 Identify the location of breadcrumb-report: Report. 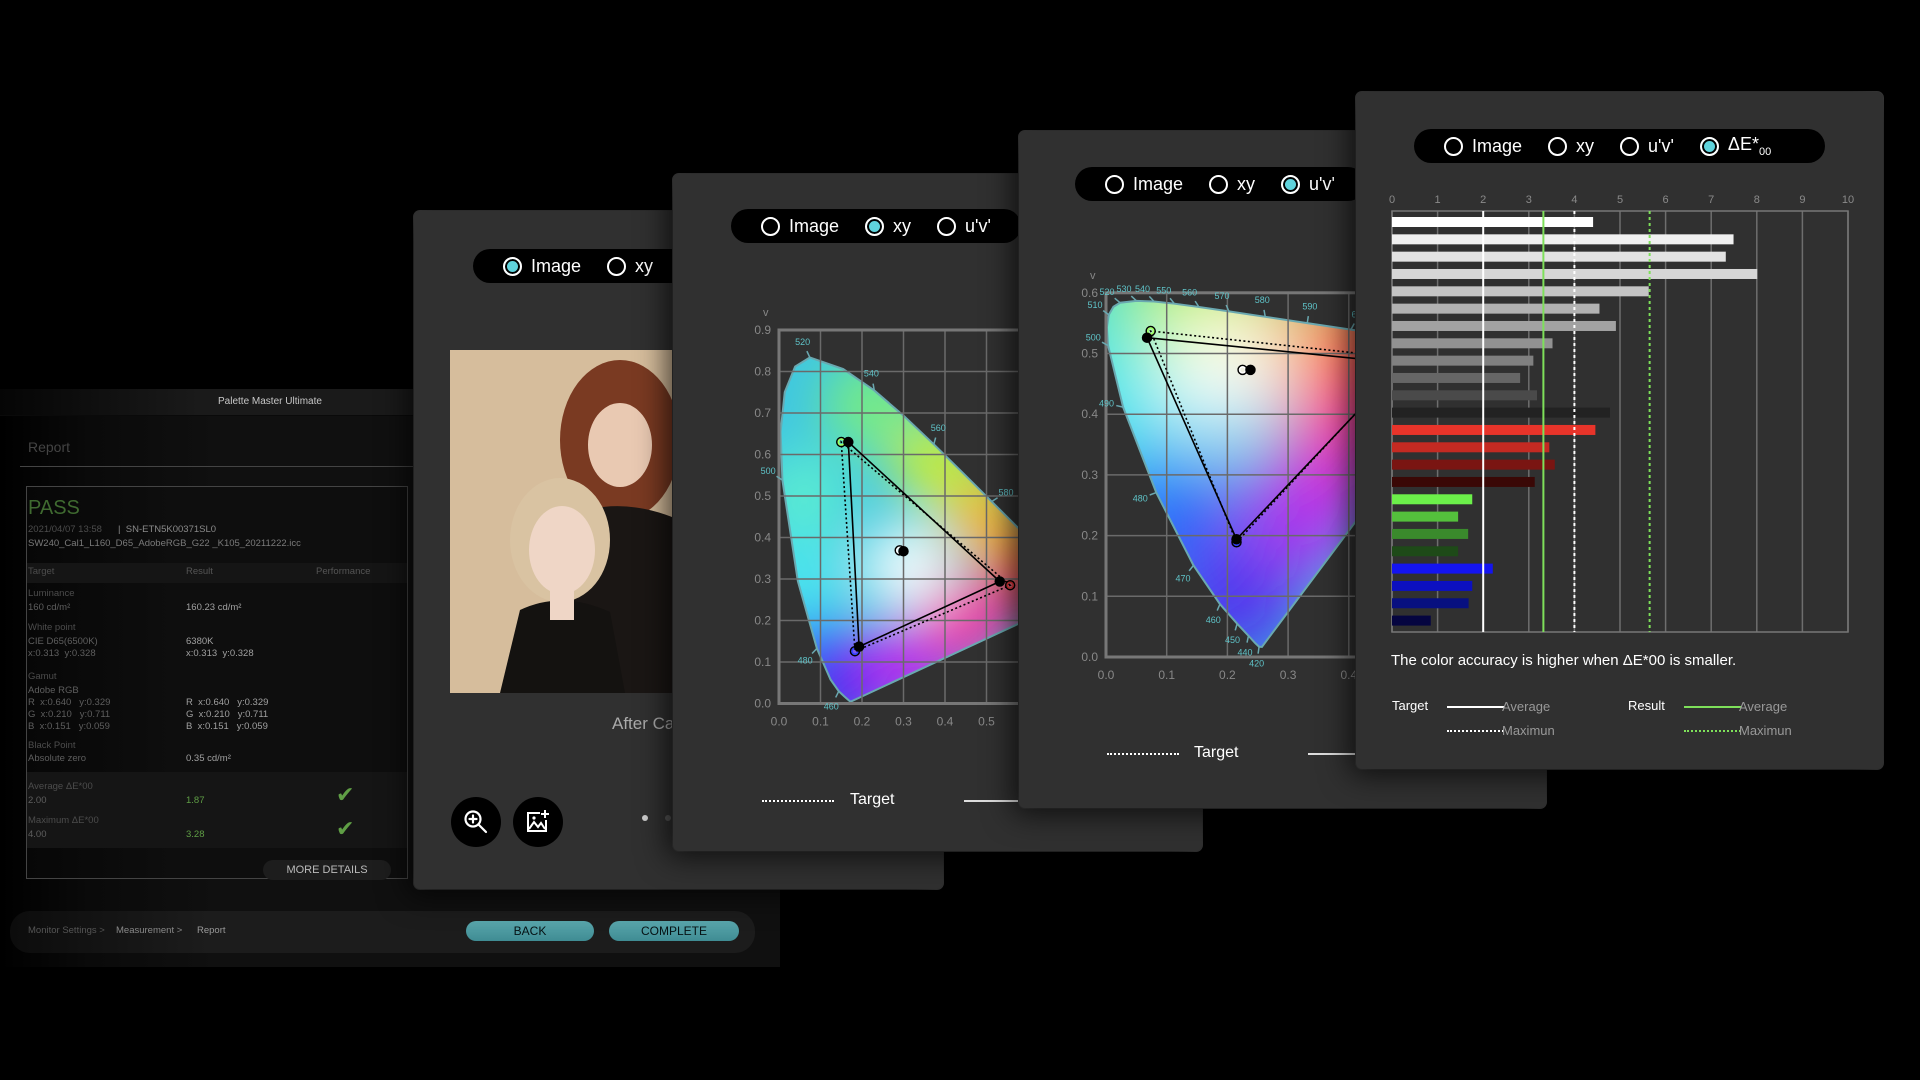
(211, 930).